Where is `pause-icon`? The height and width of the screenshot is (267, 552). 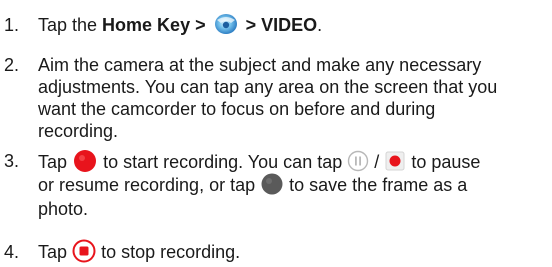 pause-icon is located at coordinates (358, 161).